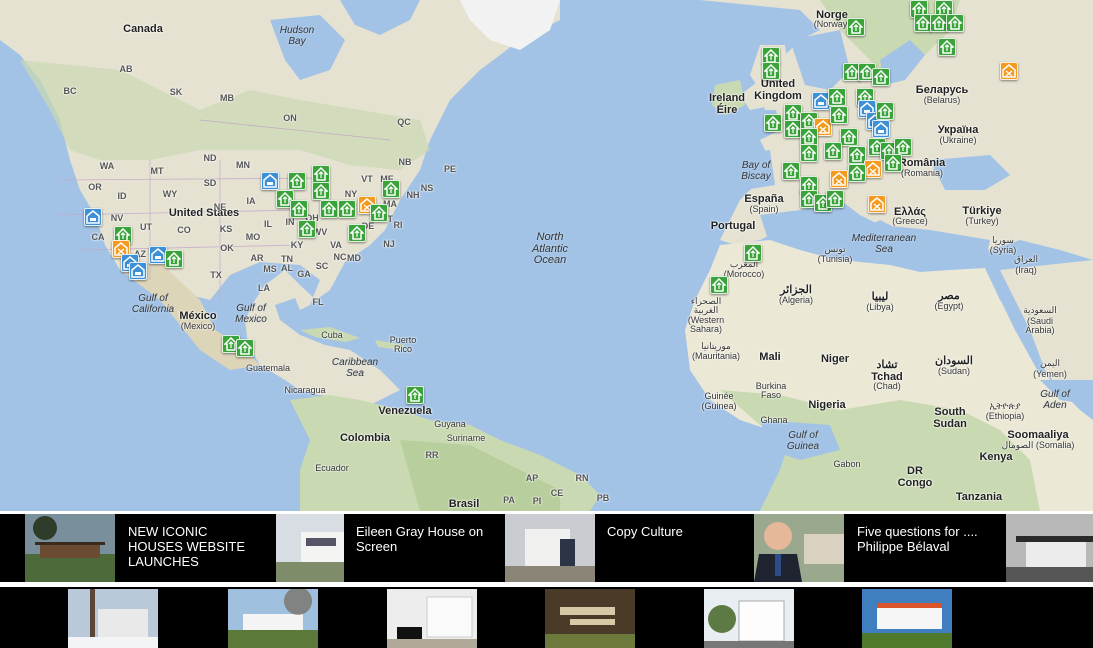 The width and height of the screenshot is (1093, 648). Describe the element at coordinates (1050, 363) in the screenshot. I see `label-yemen: اليمن` at that location.